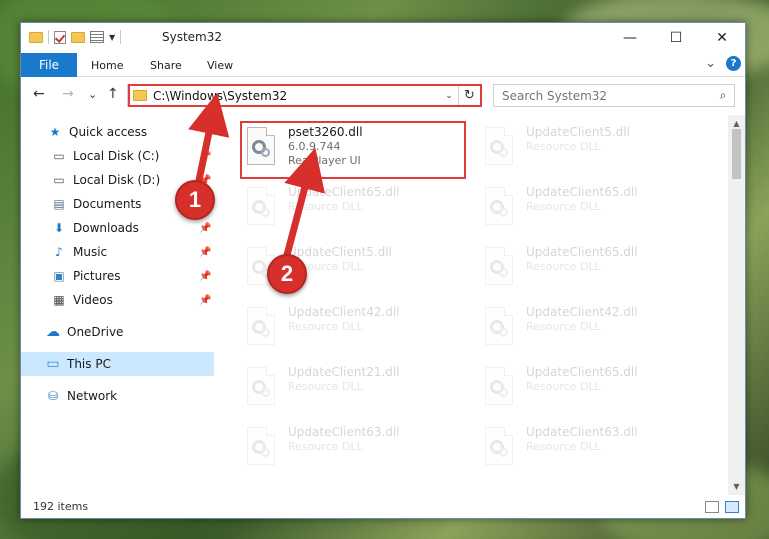  I want to click on scroll-down-icon: ▼, so click(736, 486).